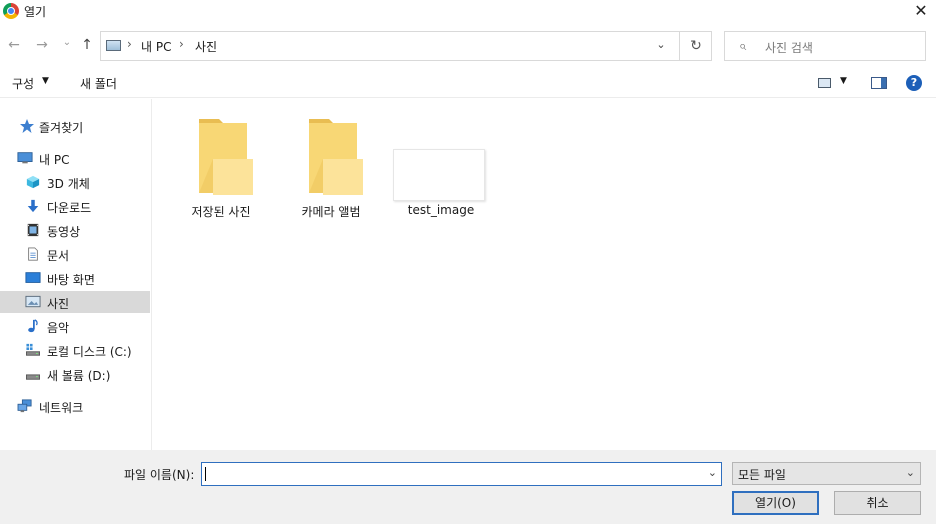 This screenshot has width=936, height=524. What do you see at coordinates (695, 46) in the screenshot?
I see `refresh-icon: ↻` at bounding box center [695, 46].